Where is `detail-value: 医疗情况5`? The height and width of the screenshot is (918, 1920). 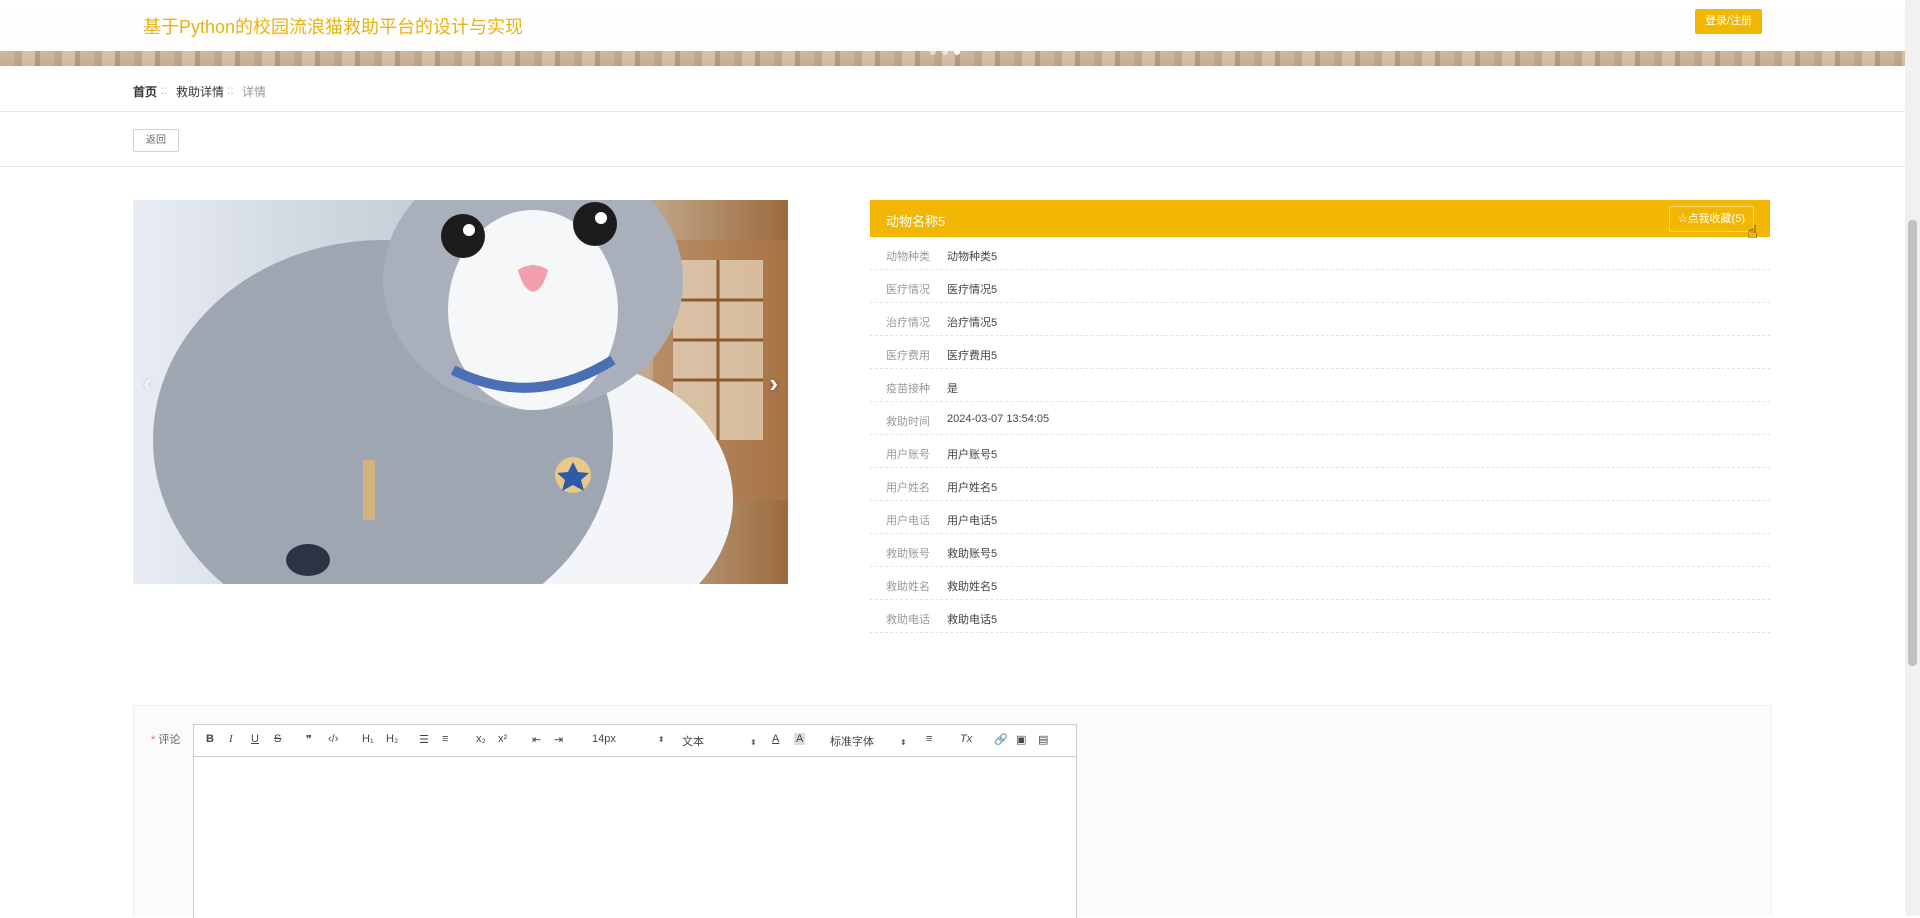
detail-value: 医疗情况5 is located at coordinates (972, 290).